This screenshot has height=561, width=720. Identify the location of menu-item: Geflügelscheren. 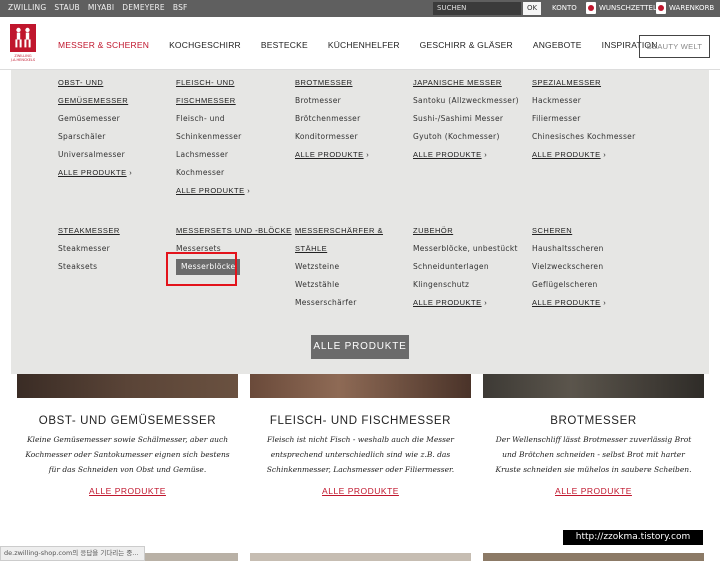
(569, 285).